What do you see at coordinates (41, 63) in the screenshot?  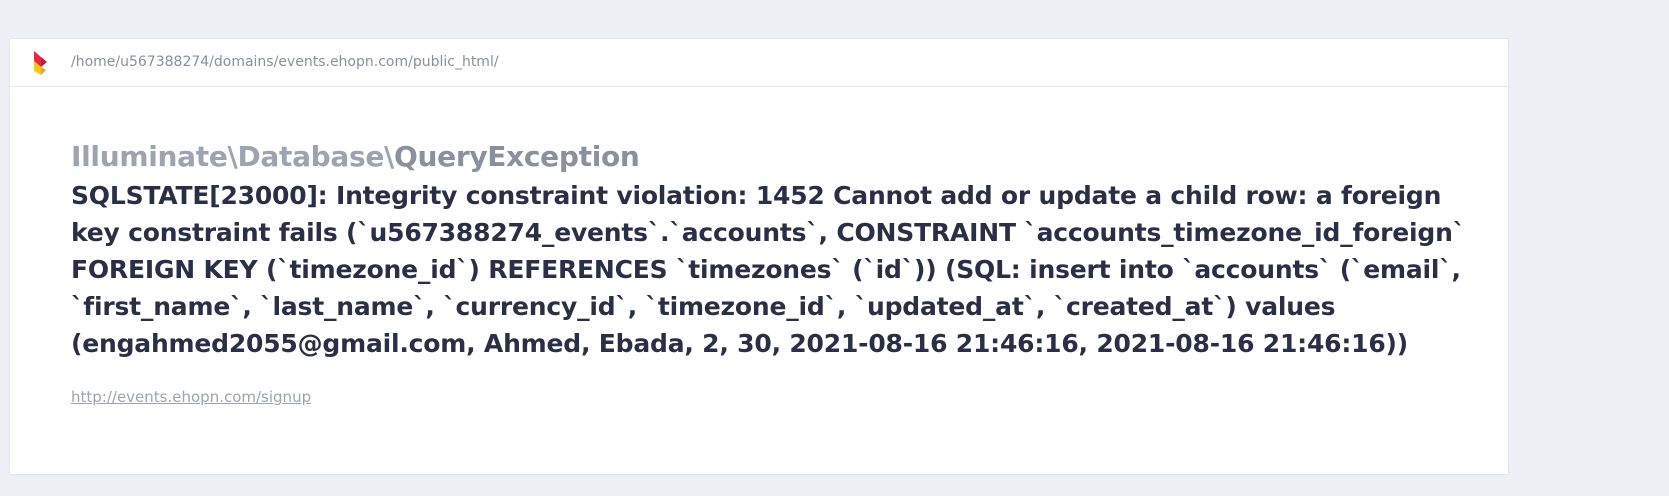 I see `ignition-logo-icon` at bounding box center [41, 63].